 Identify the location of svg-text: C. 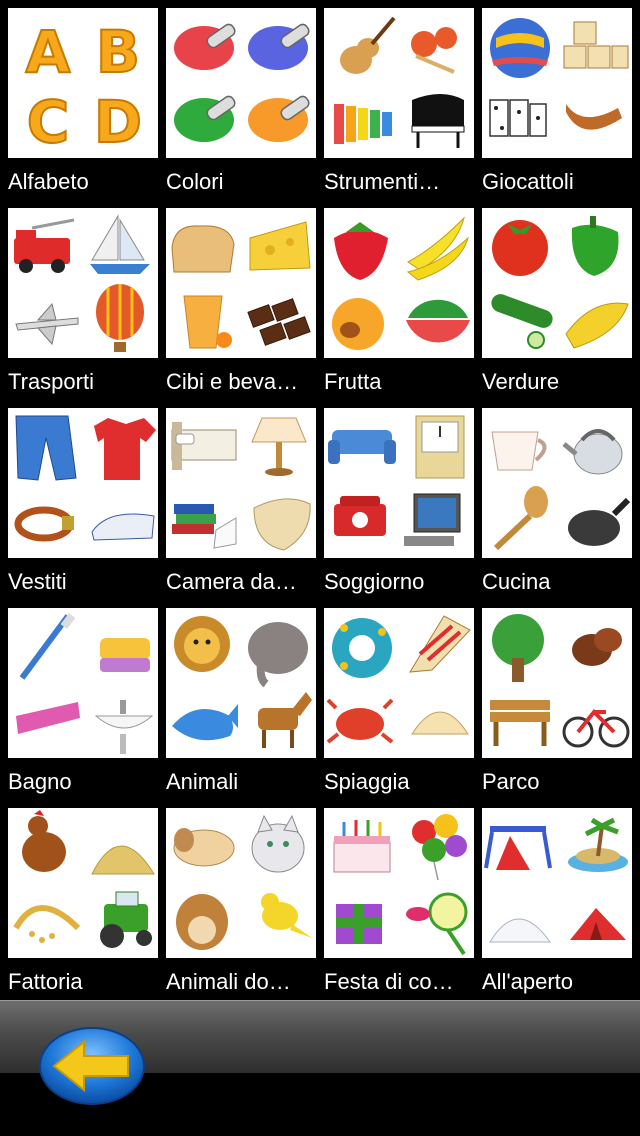
(48, 122).